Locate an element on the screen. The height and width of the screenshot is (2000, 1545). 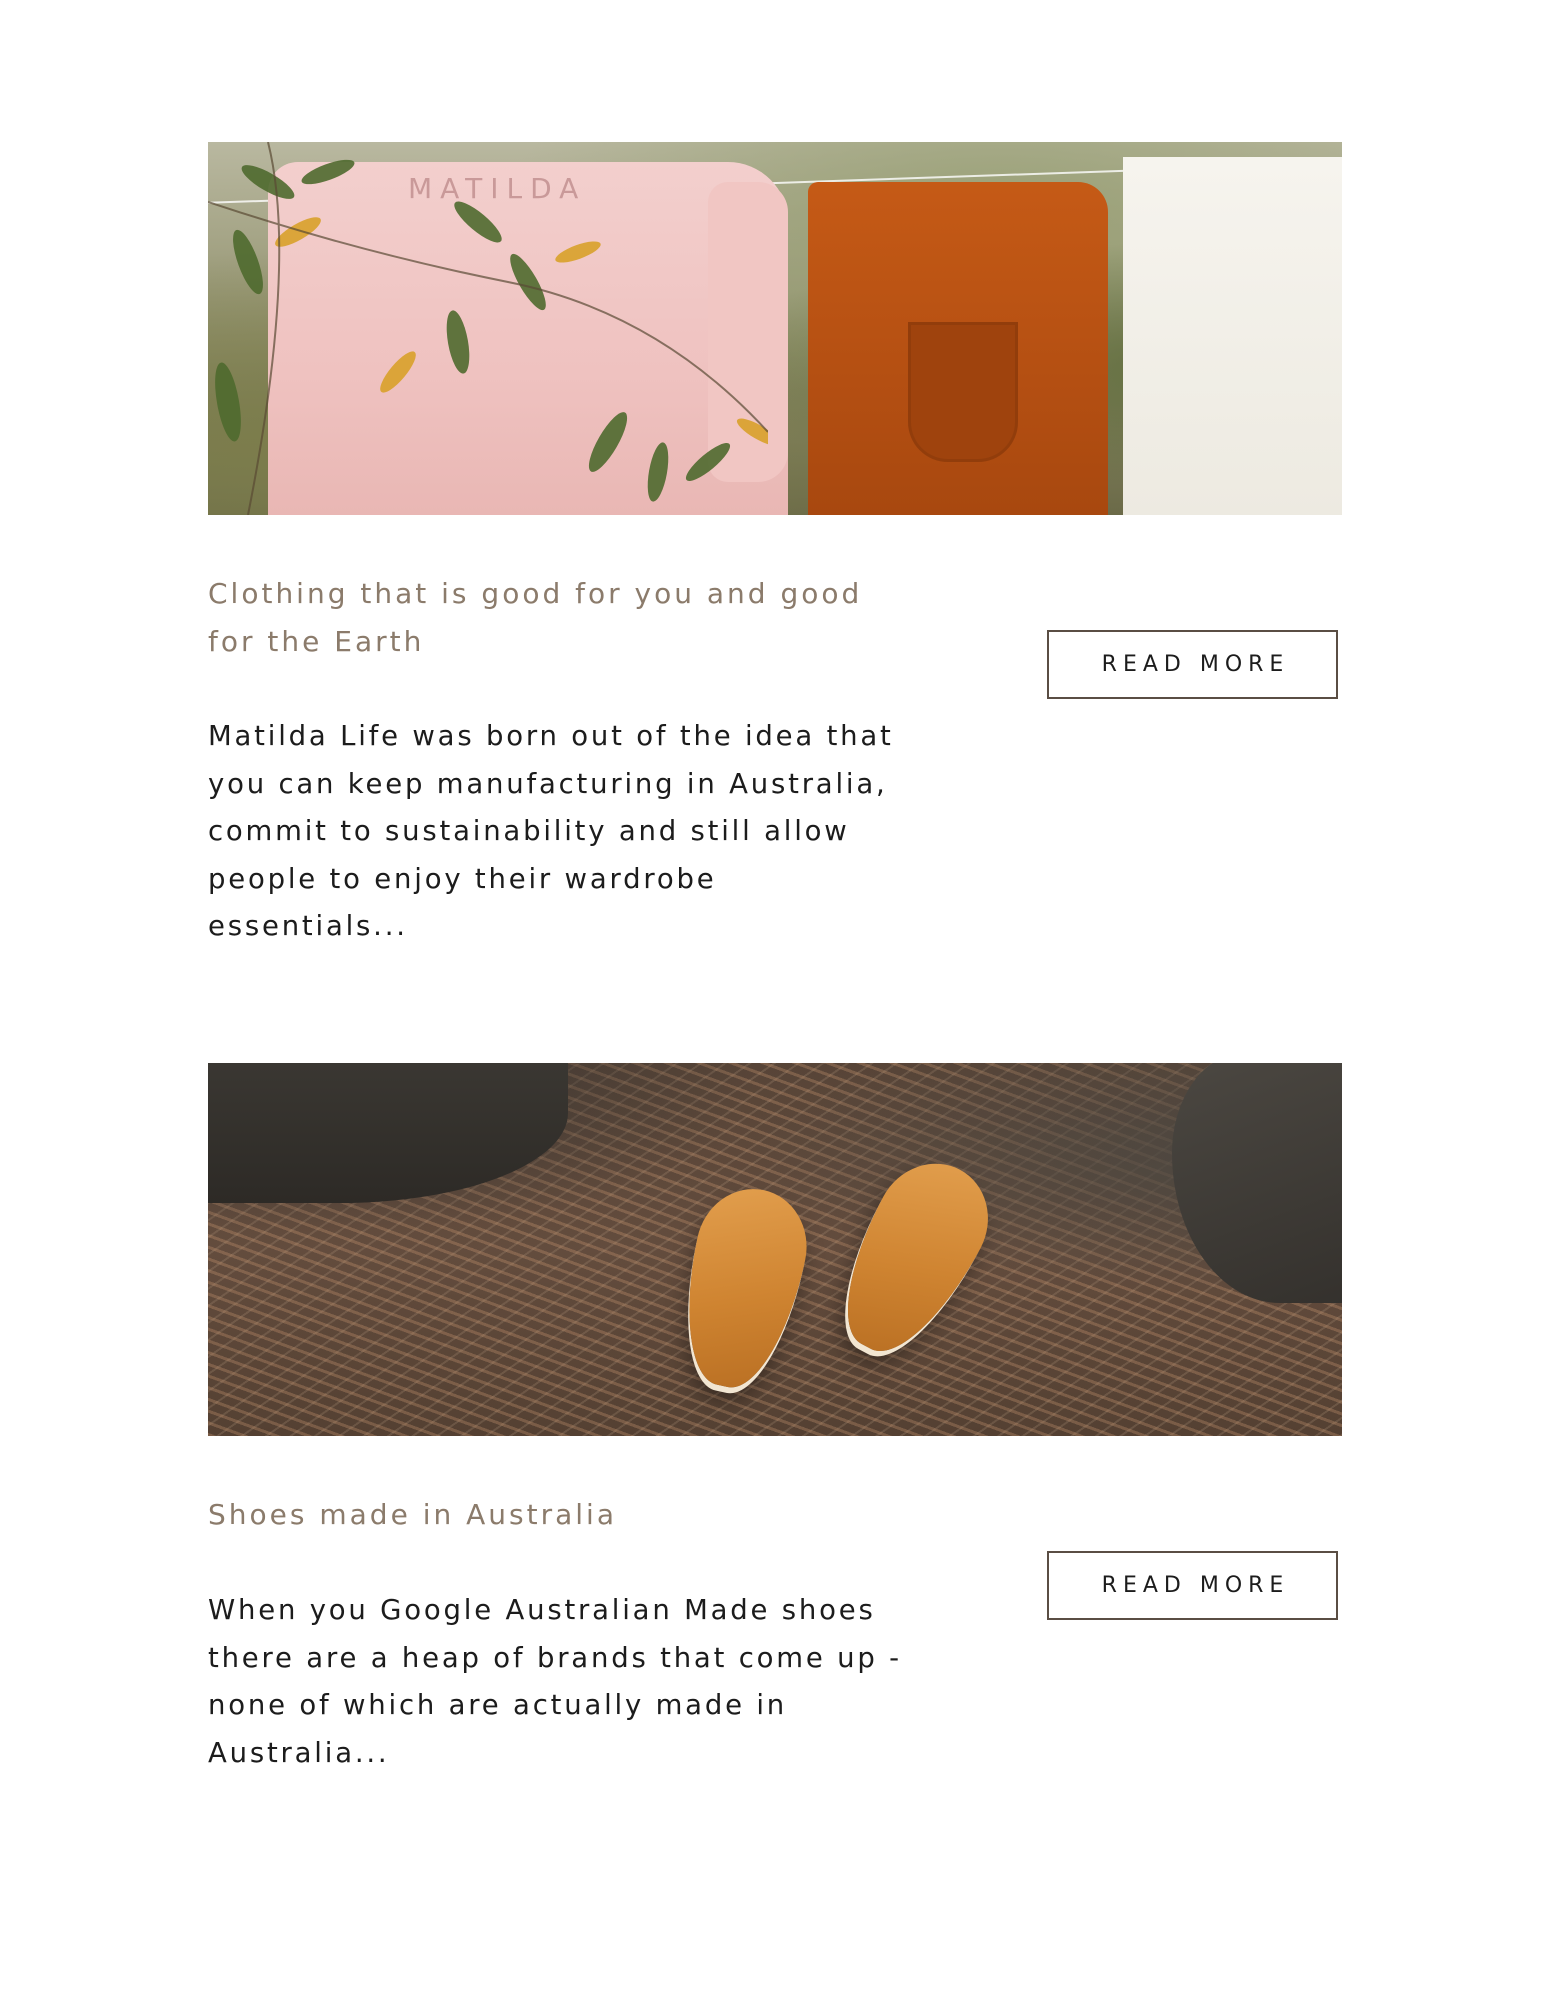
white-jeans is located at coordinates (1232, 336).